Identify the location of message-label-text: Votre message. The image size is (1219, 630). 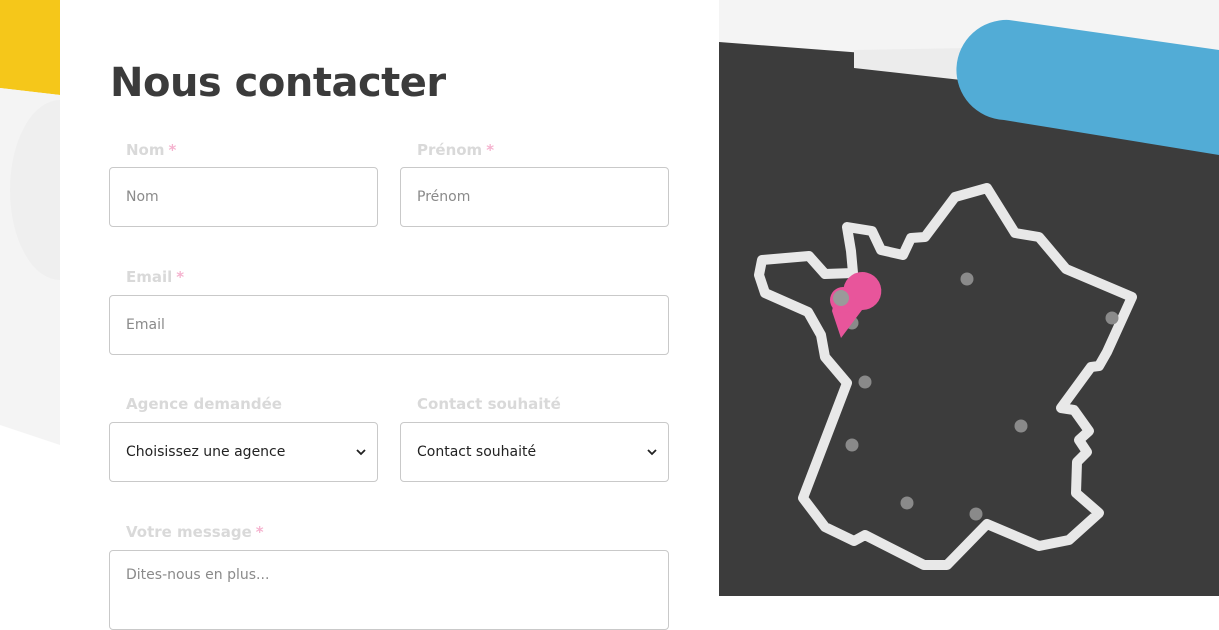
(189, 532).